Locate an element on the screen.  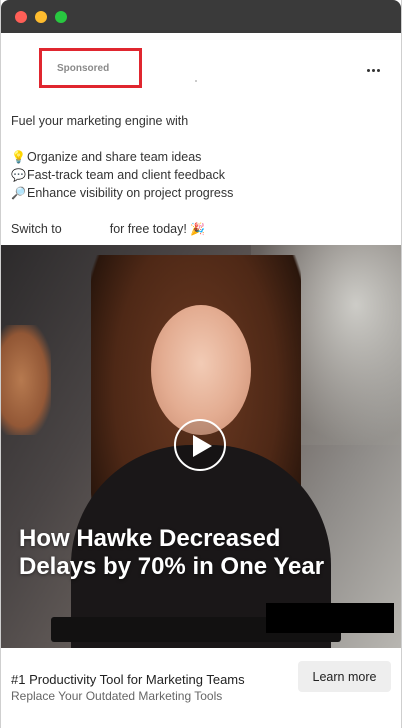
footer-subtitle: Replace Your Outdated Marketing Tools is located at coordinates (117, 696).